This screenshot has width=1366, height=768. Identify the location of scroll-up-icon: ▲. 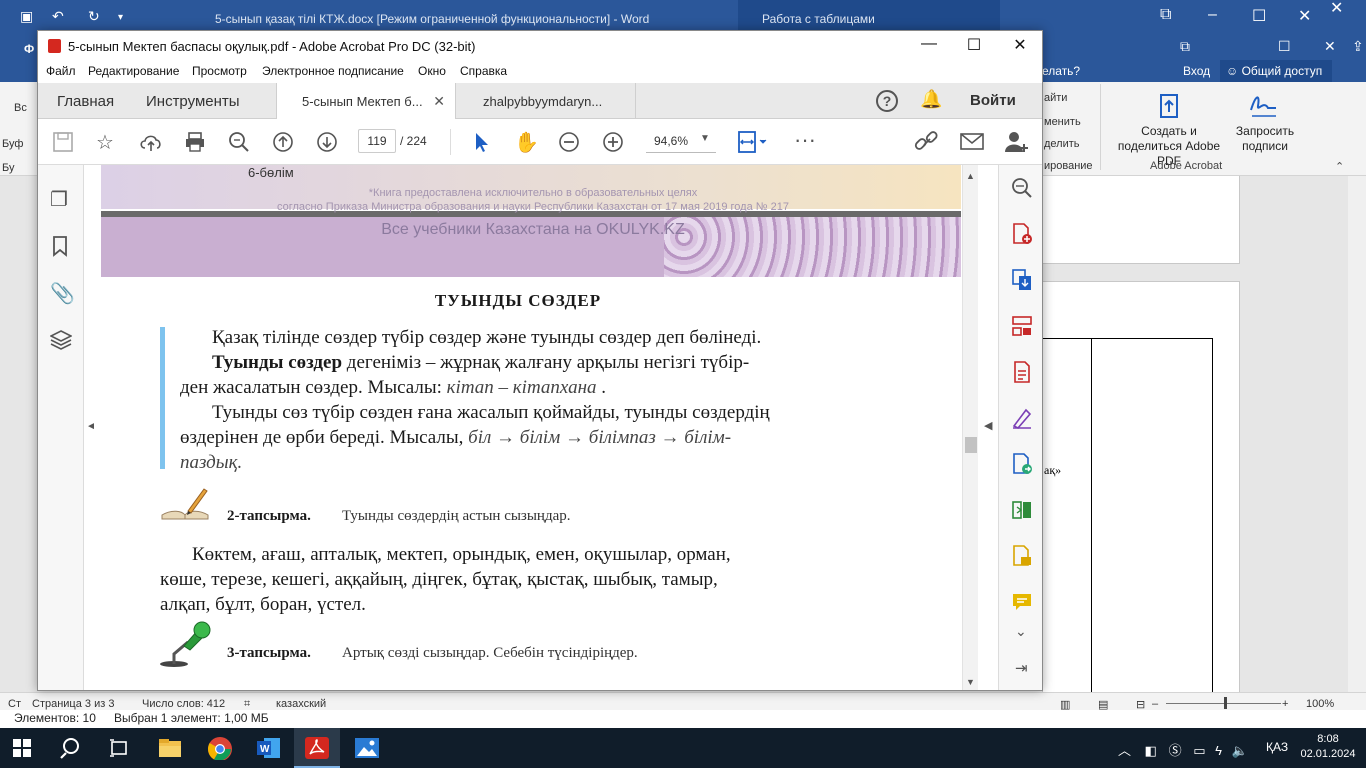
(970, 176).